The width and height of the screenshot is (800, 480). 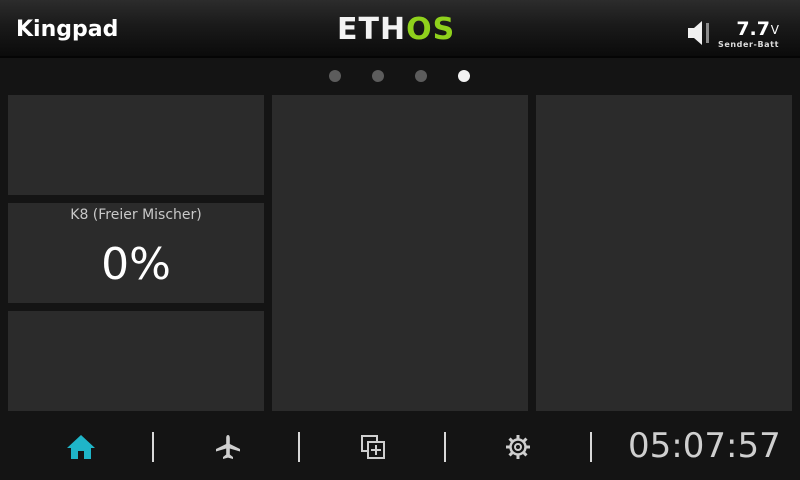 What do you see at coordinates (400, 77) in the screenshot?
I see `page-indicator` at bounding box center [400, 77].